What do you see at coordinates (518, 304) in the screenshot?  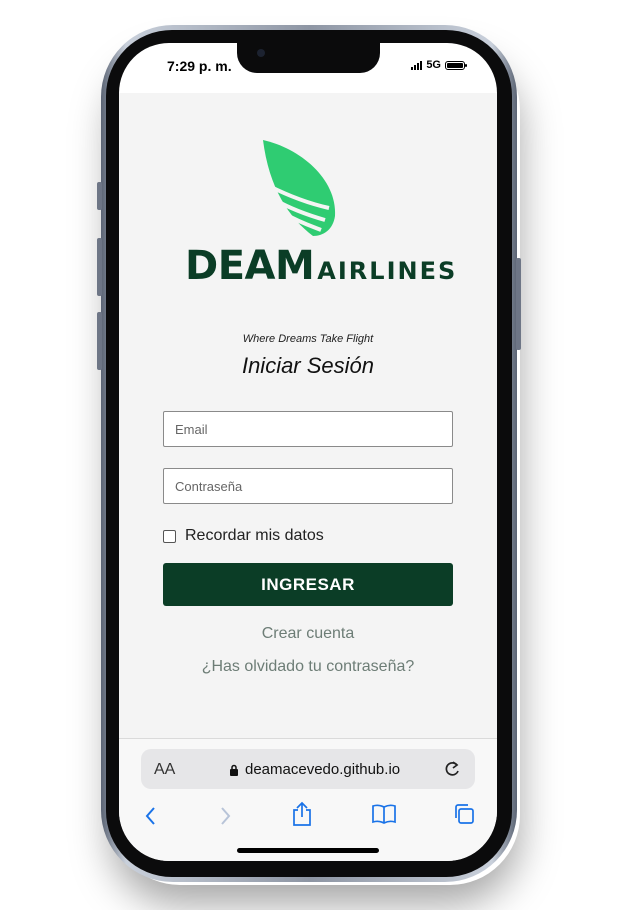 I see `power-button` at bounding box center [518, 304].